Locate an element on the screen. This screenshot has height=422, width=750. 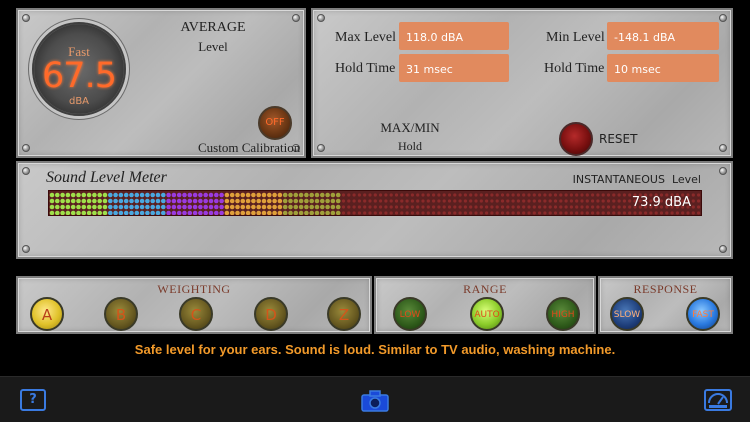
camera-icon is located at coordinates (375, 401).